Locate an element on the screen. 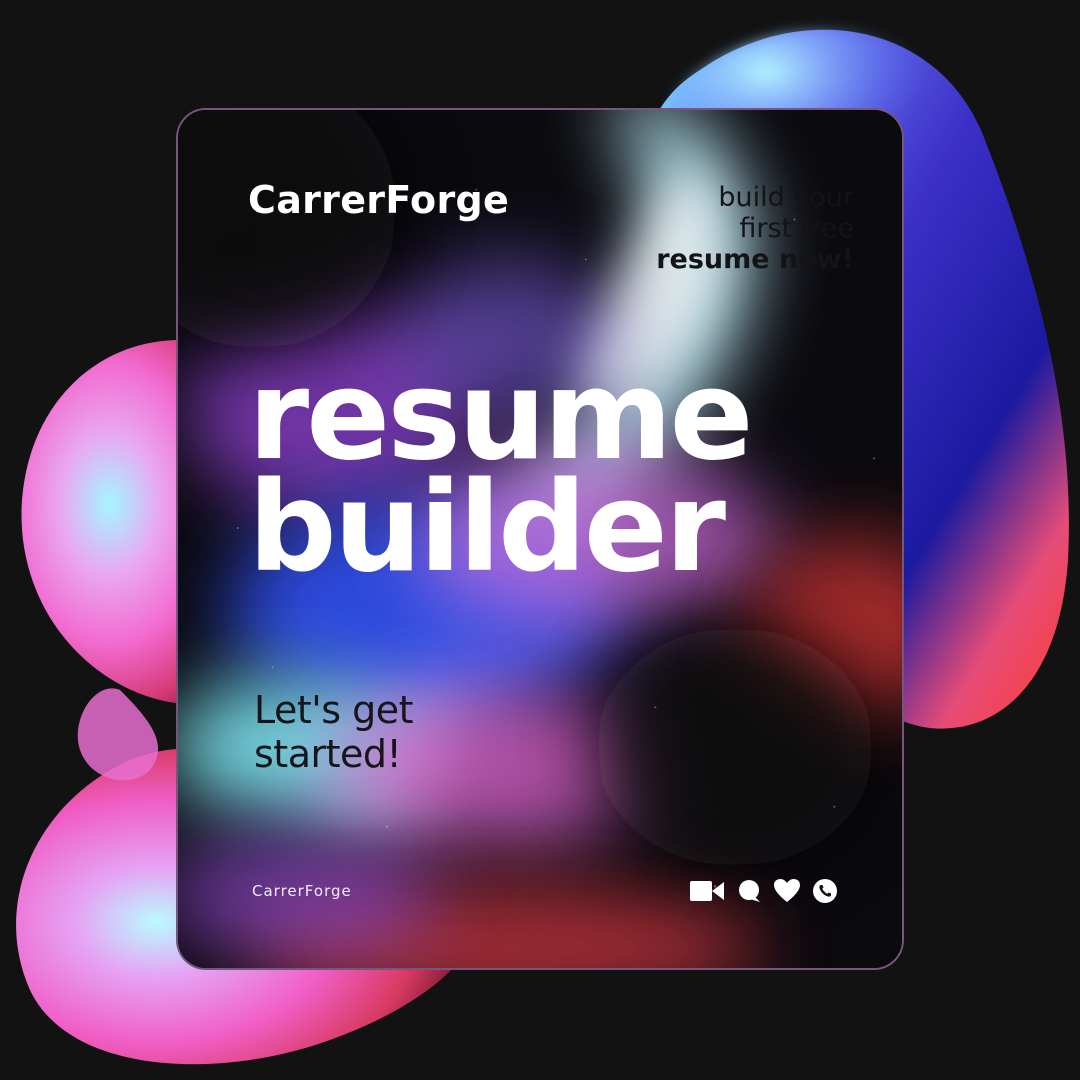  heart-icon is located at coordinates (787, 891).